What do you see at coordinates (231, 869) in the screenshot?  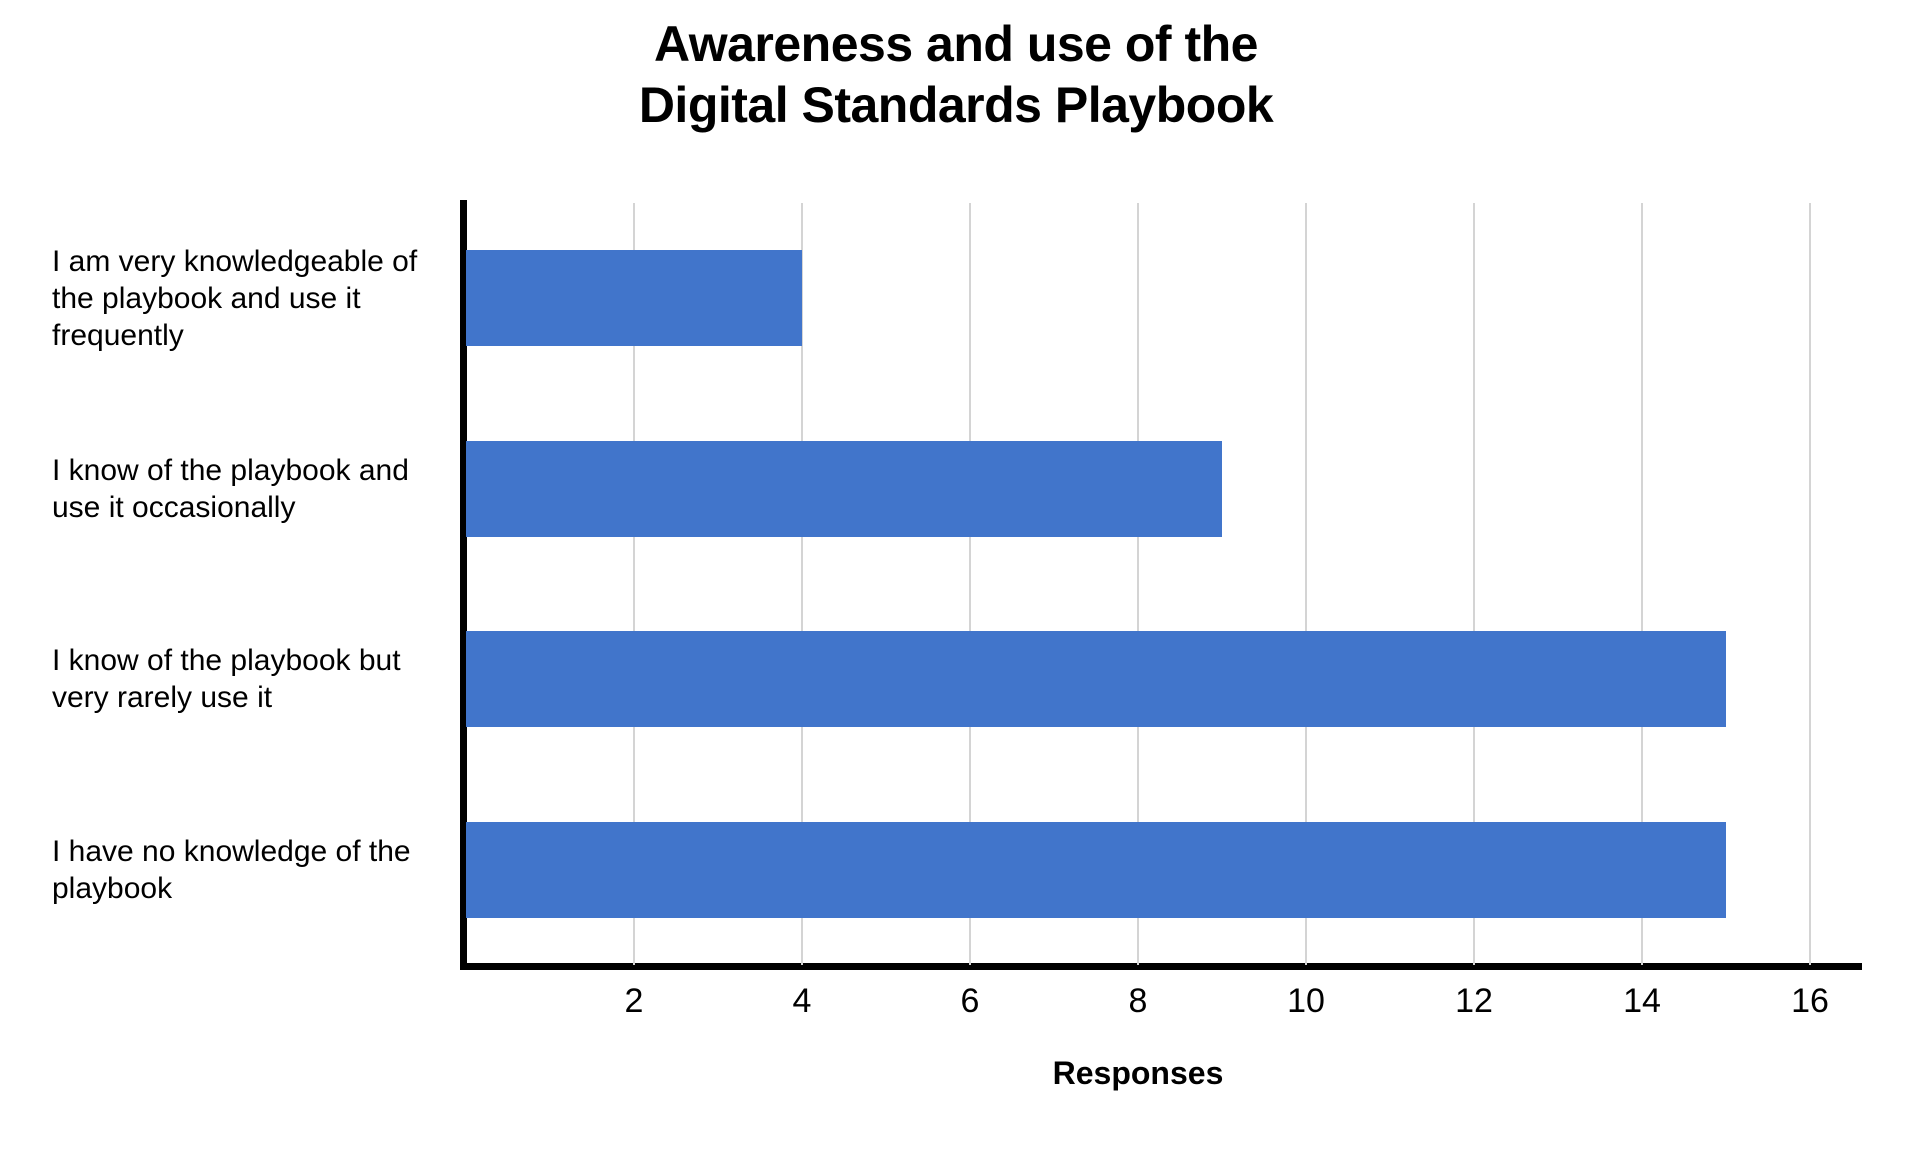 I see `category-label: I have no knowledge of the playbook` at bounding box center [231, 869].